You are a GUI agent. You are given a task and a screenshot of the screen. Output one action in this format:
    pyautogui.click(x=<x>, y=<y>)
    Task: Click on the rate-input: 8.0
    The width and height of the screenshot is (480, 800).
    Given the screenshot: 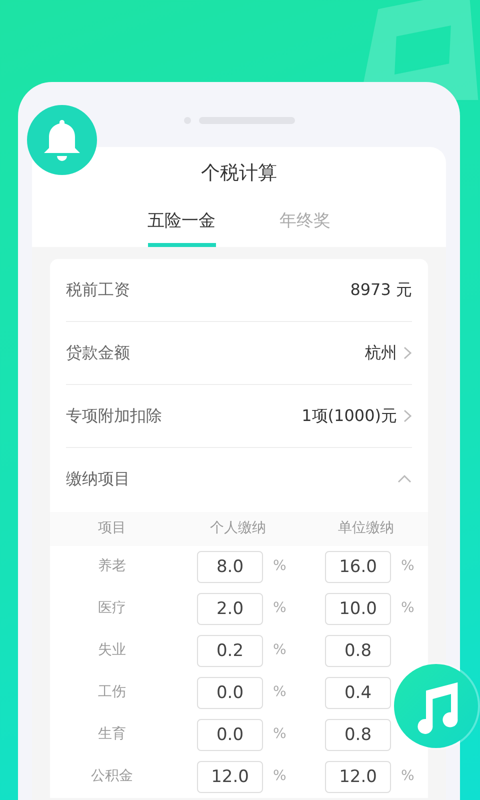 What is the action you would take?
    pyautogui.click(x=230, y=566)
    